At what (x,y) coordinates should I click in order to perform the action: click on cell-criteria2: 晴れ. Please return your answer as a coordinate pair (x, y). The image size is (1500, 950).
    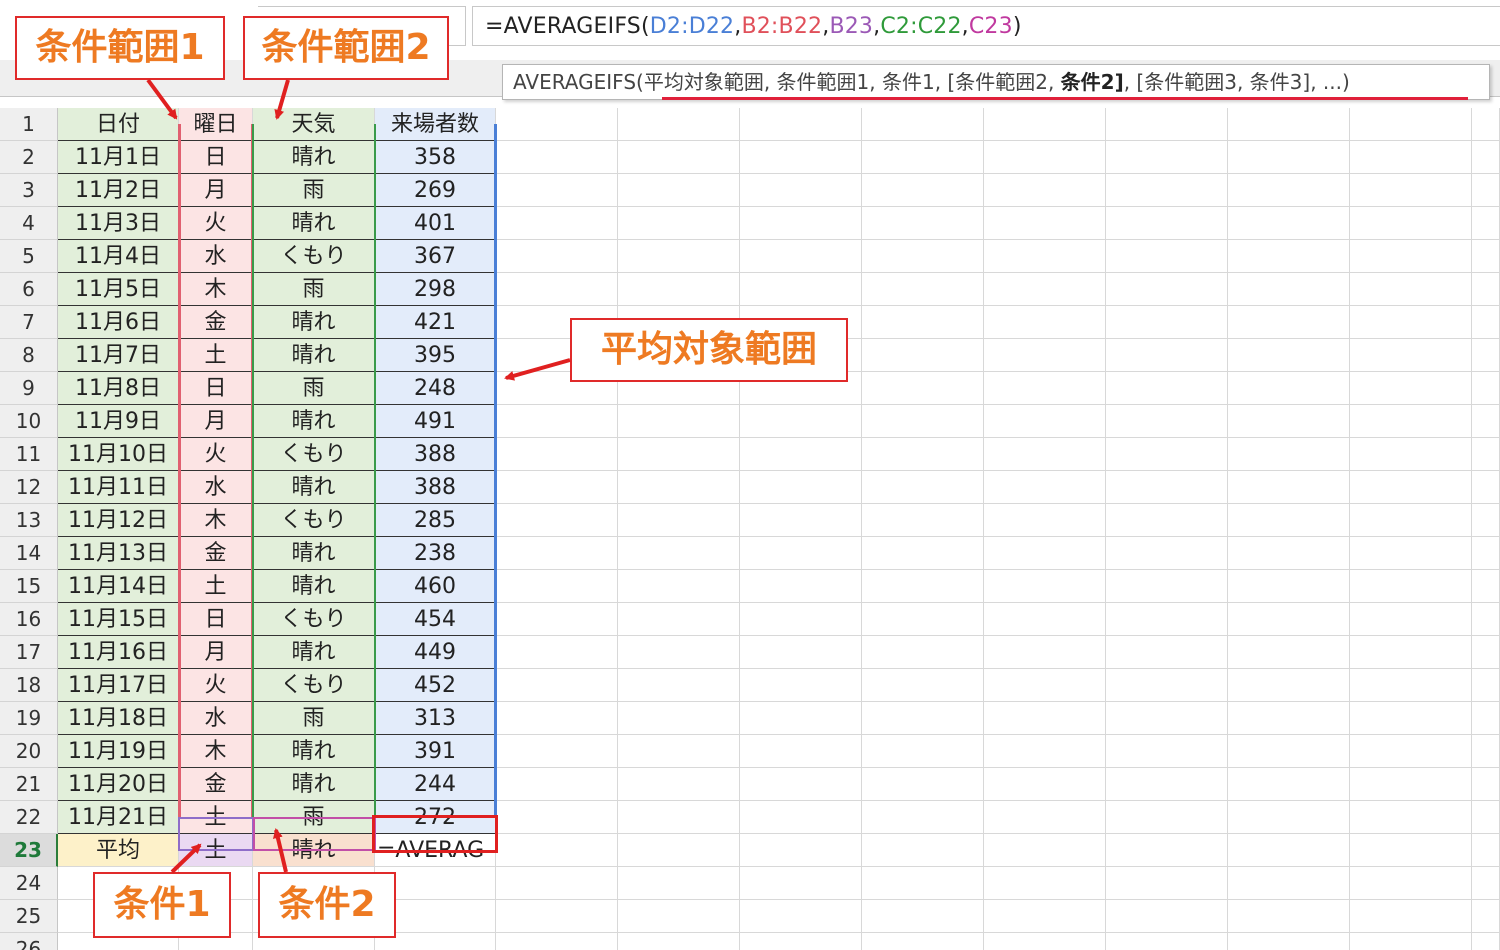
    Looking at the image, I should click on (314, 850).